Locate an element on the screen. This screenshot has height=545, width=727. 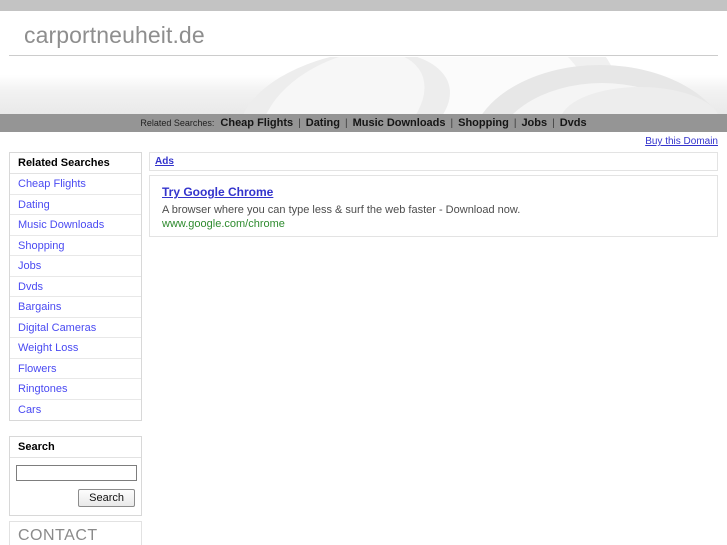
search-panel: Search Search is located at coordinates (75, 476).